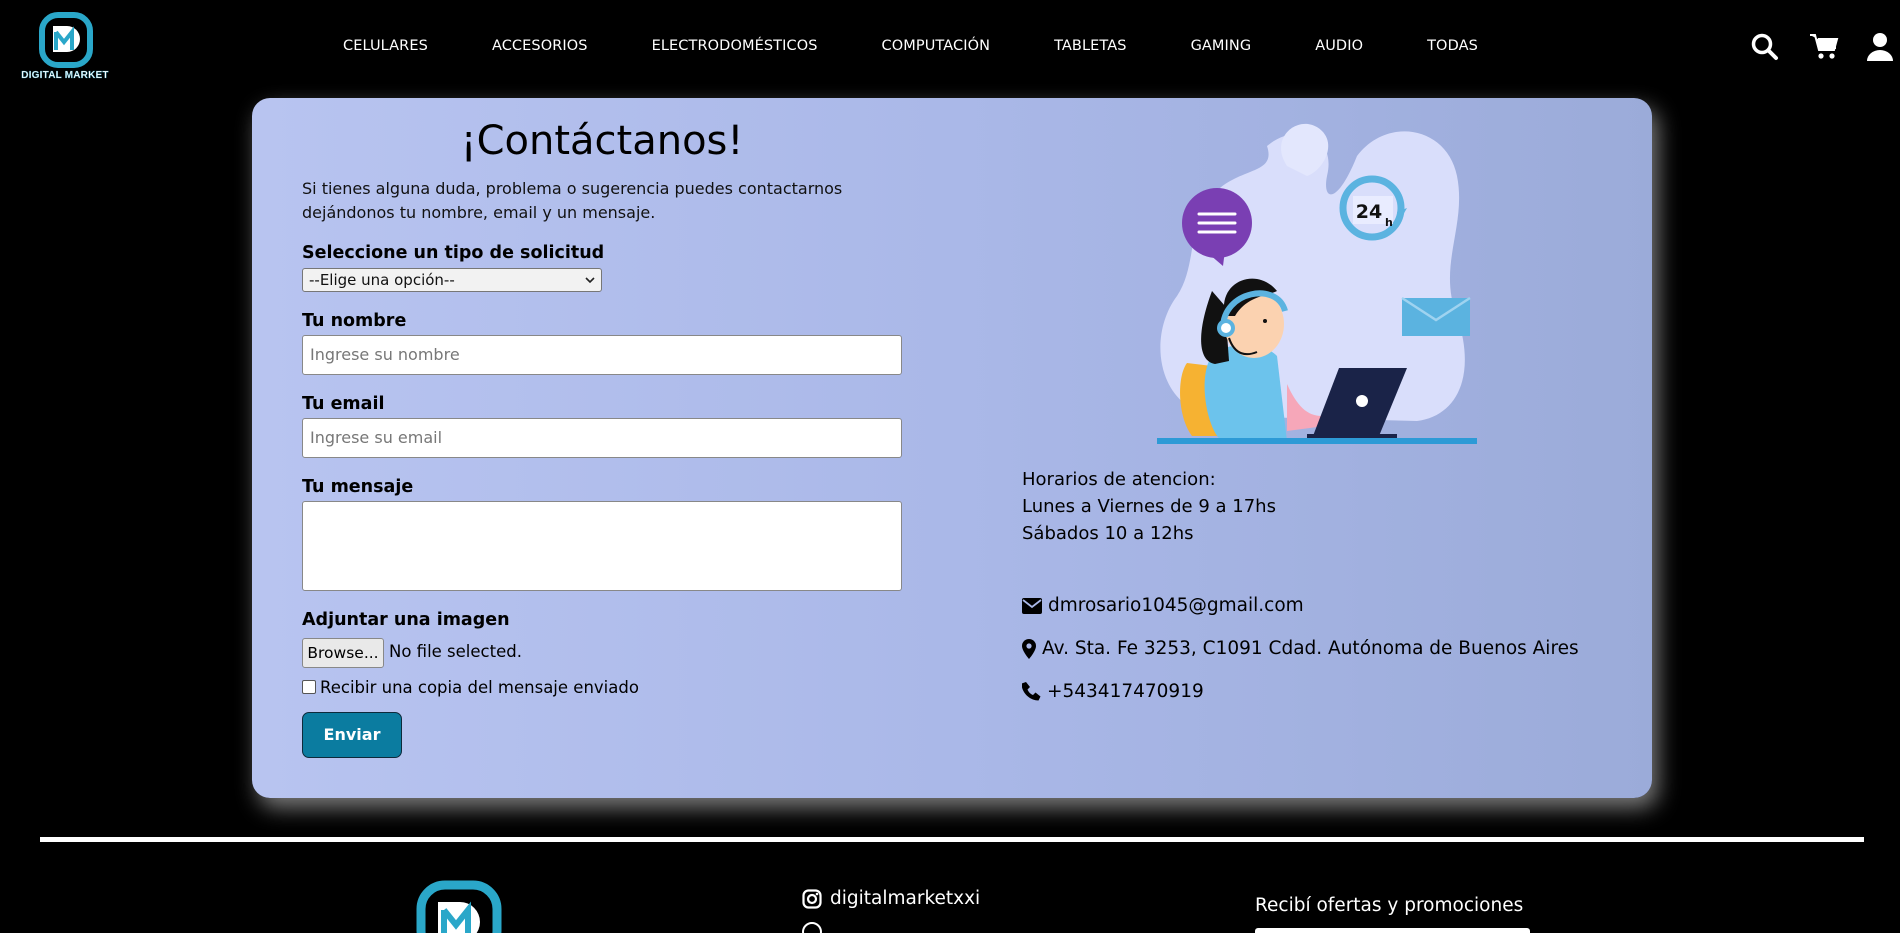 Image resolution: width=1900 pixels, height=933 pixels. Describe the element at coordinates (453, 253) in the screenshot. I see `request-type-label: Seleccione un tipo de solicitud` at that location.